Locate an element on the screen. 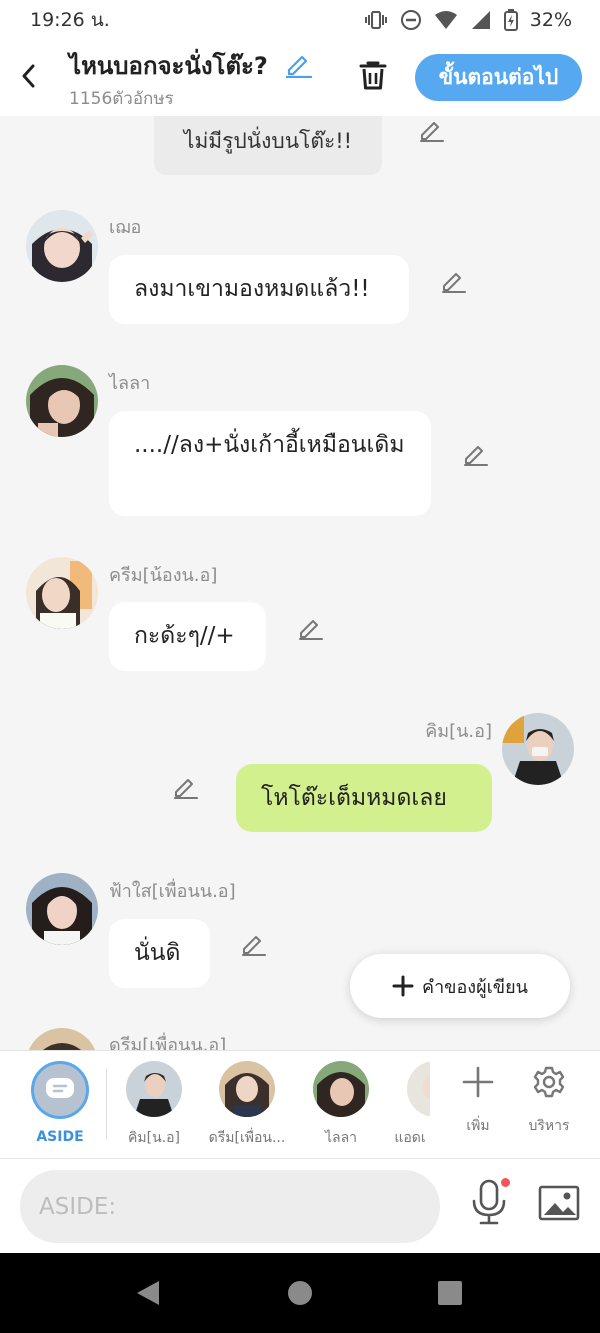  character-label: ASIDE is located at coordinates (60, 1137).